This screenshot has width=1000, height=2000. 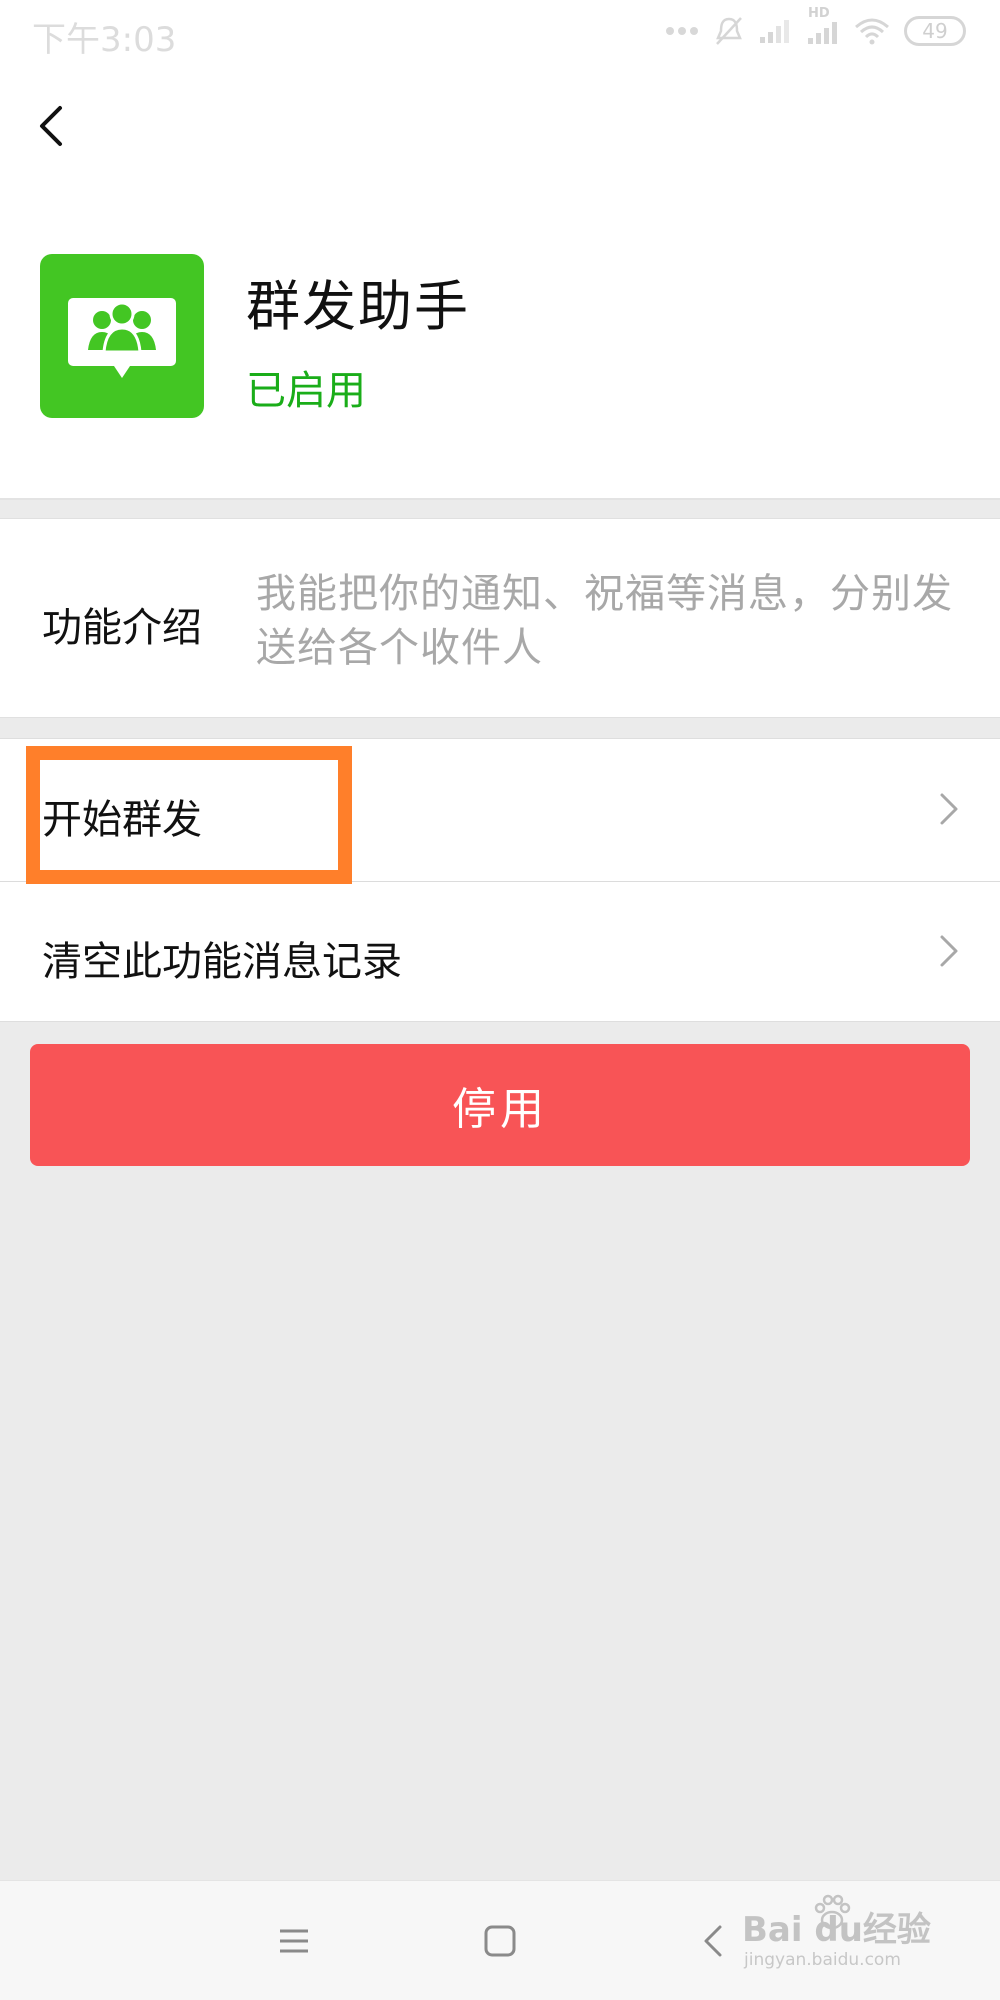 What do you see at coordinates (823, 26) in the screenshot?
I see `signal-hd-icon: HD` at bounding box center [823, 26].